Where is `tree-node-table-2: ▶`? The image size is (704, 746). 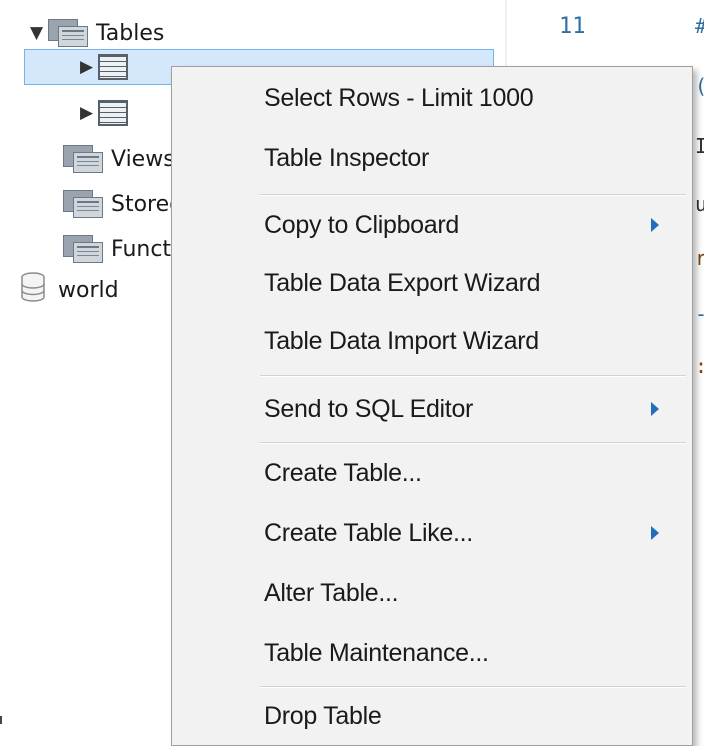
tree-node-table-2: ▶ is located at coordinates (108, 113).